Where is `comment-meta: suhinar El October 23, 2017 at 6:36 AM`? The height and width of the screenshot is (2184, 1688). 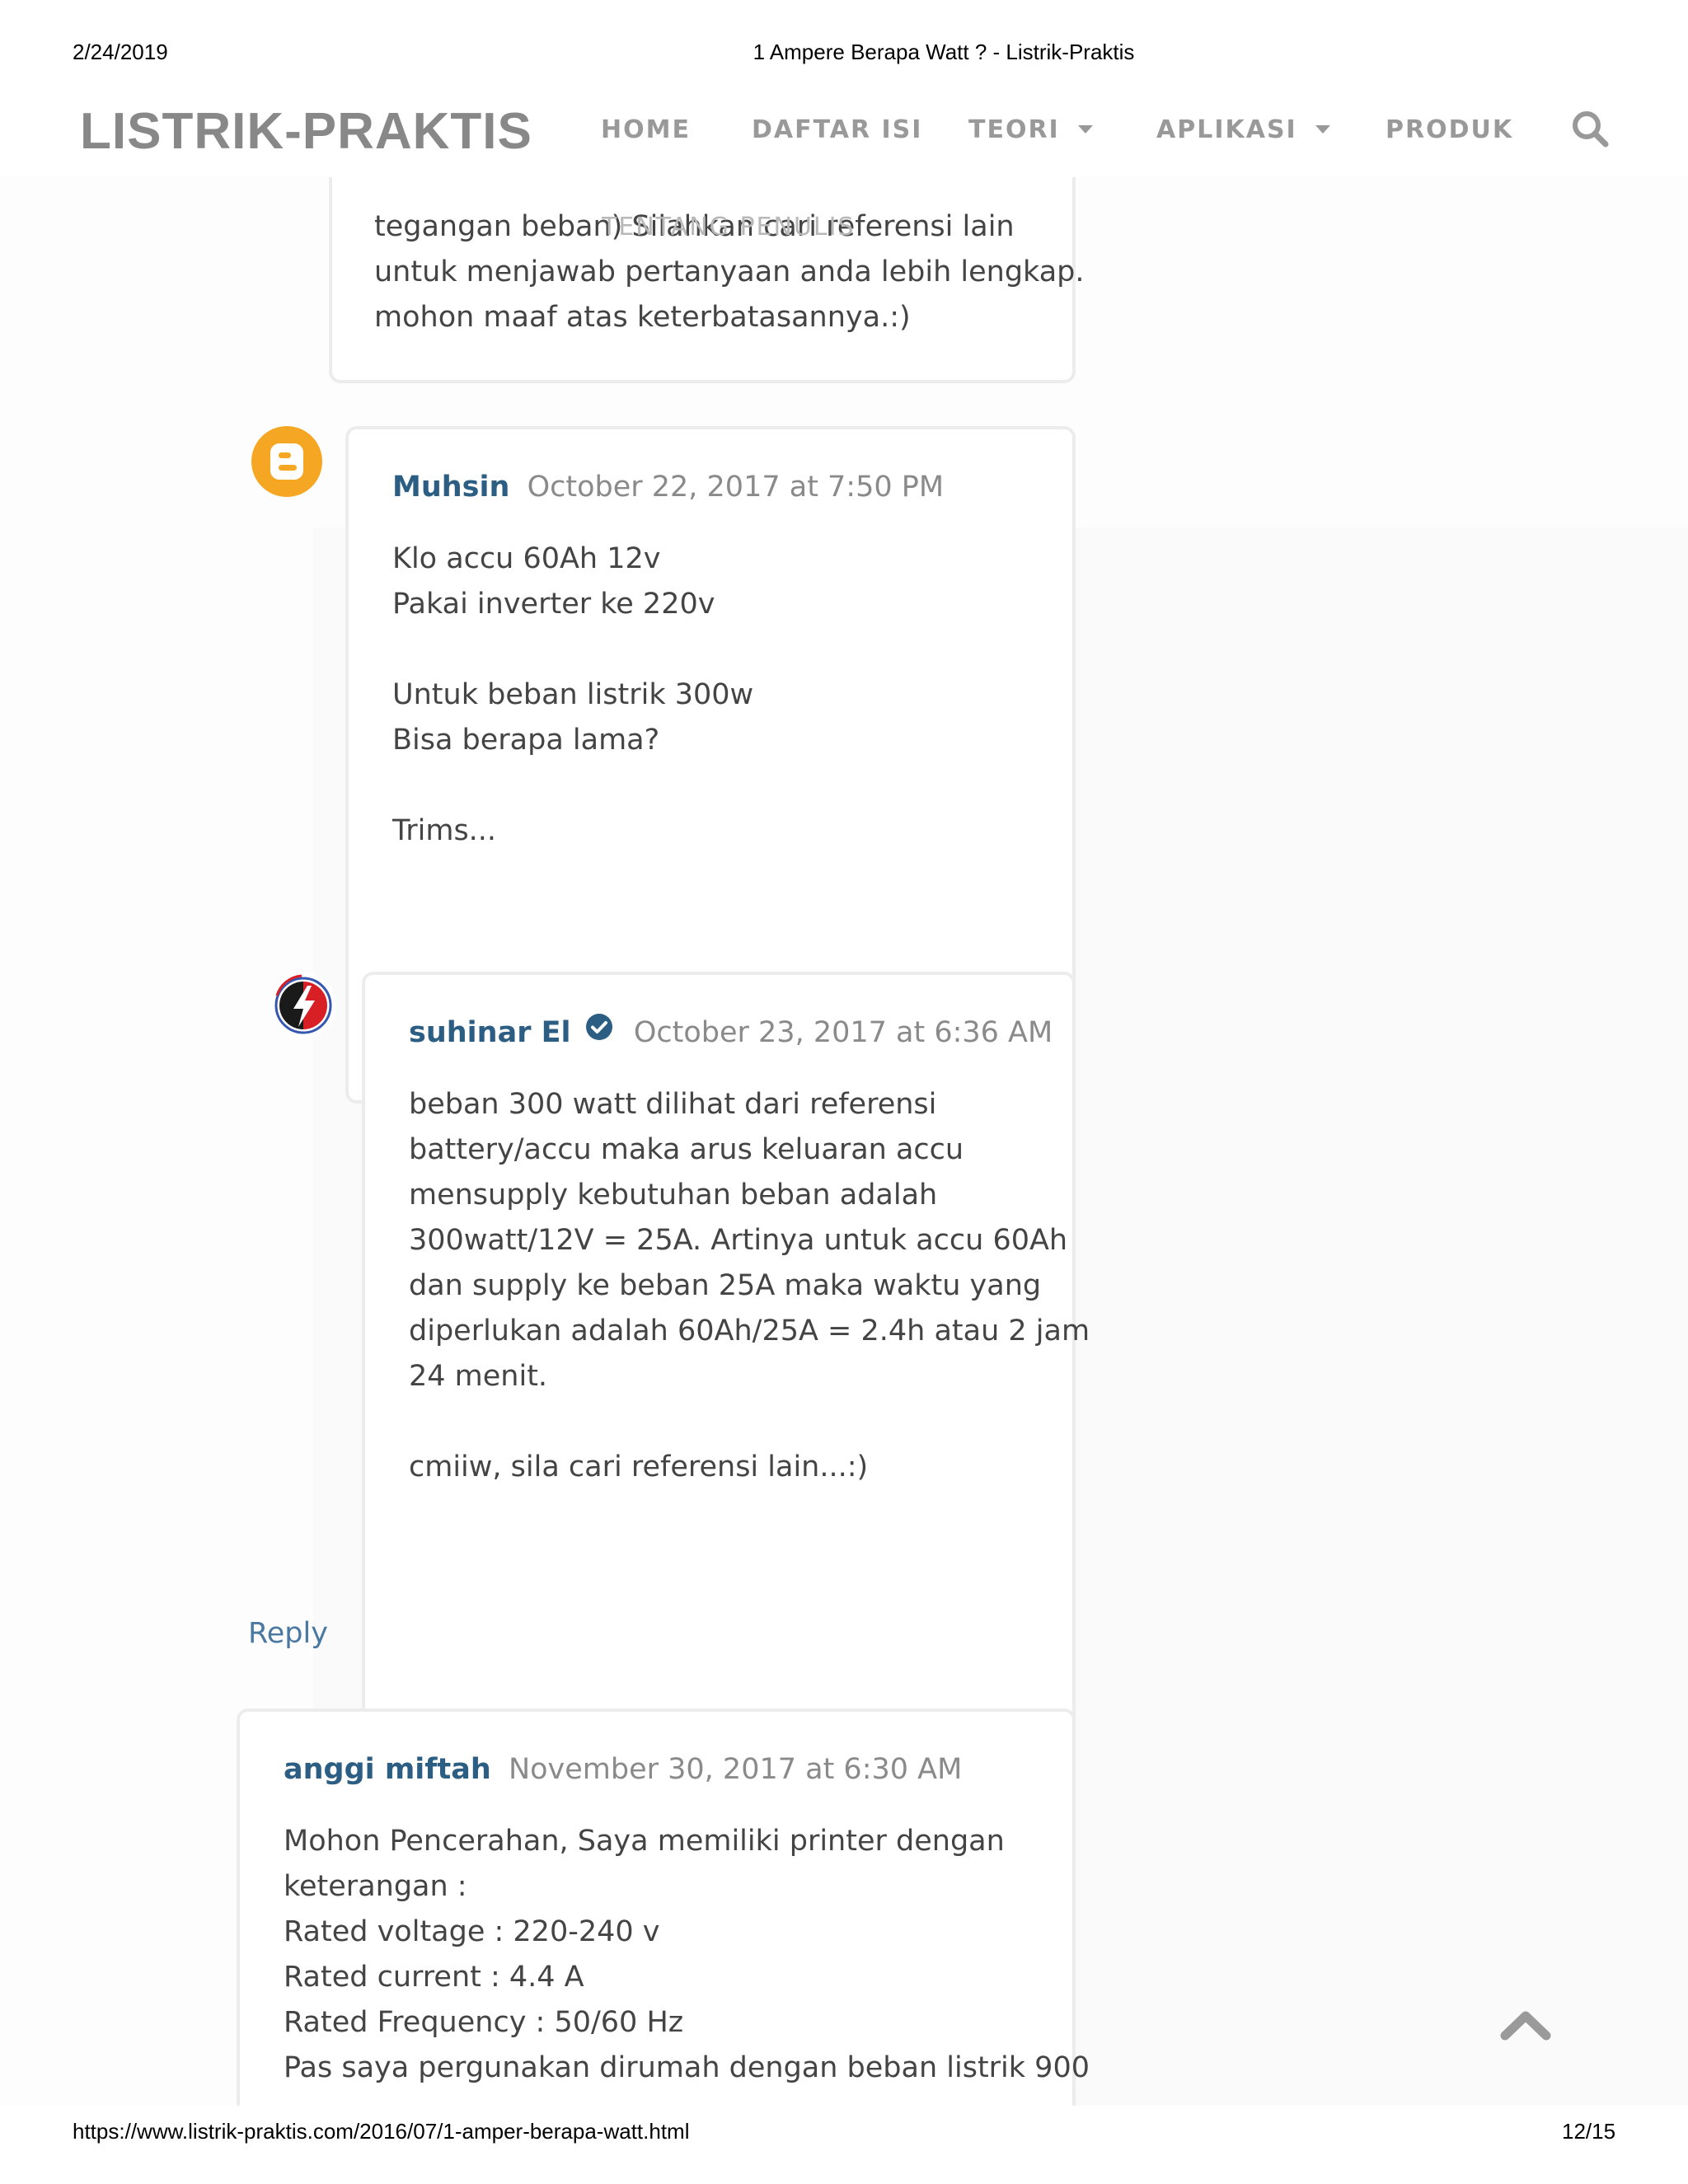 comment-meta: suhinar El October 23, 2017 at 6:36 AM is located at coordinates (731, 1031).